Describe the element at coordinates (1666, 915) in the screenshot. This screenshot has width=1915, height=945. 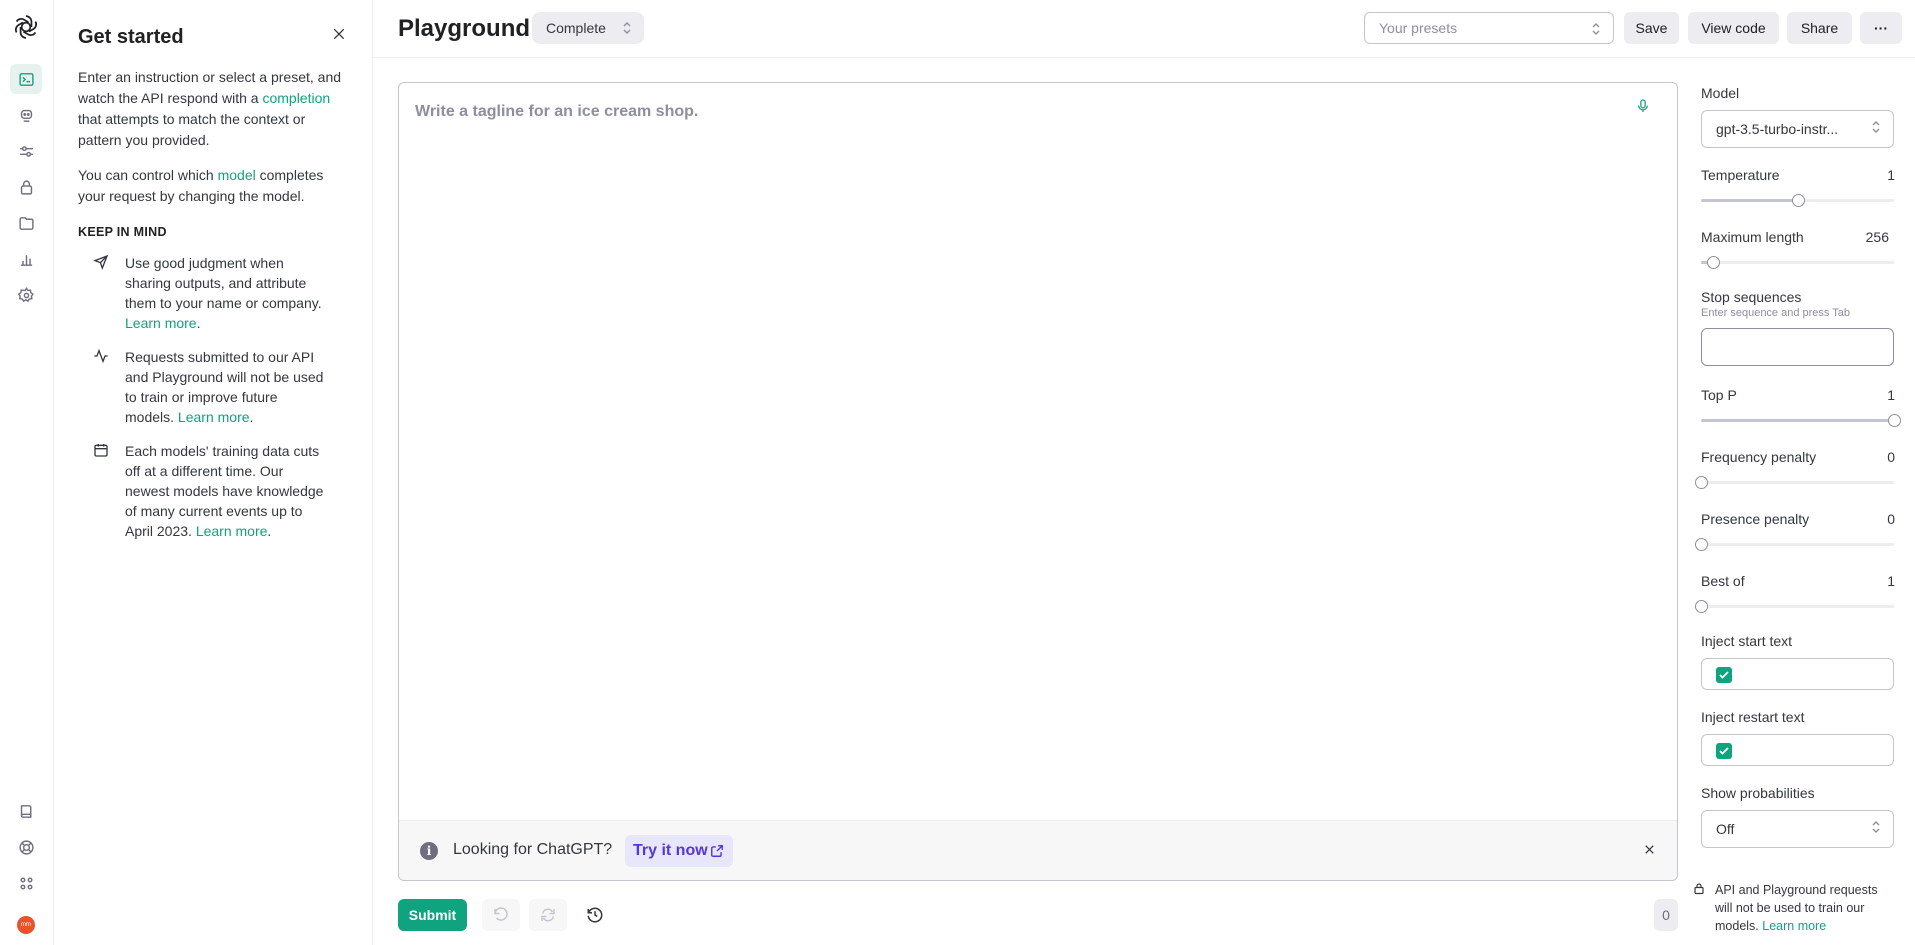
I see `token-count: 0` at that location.